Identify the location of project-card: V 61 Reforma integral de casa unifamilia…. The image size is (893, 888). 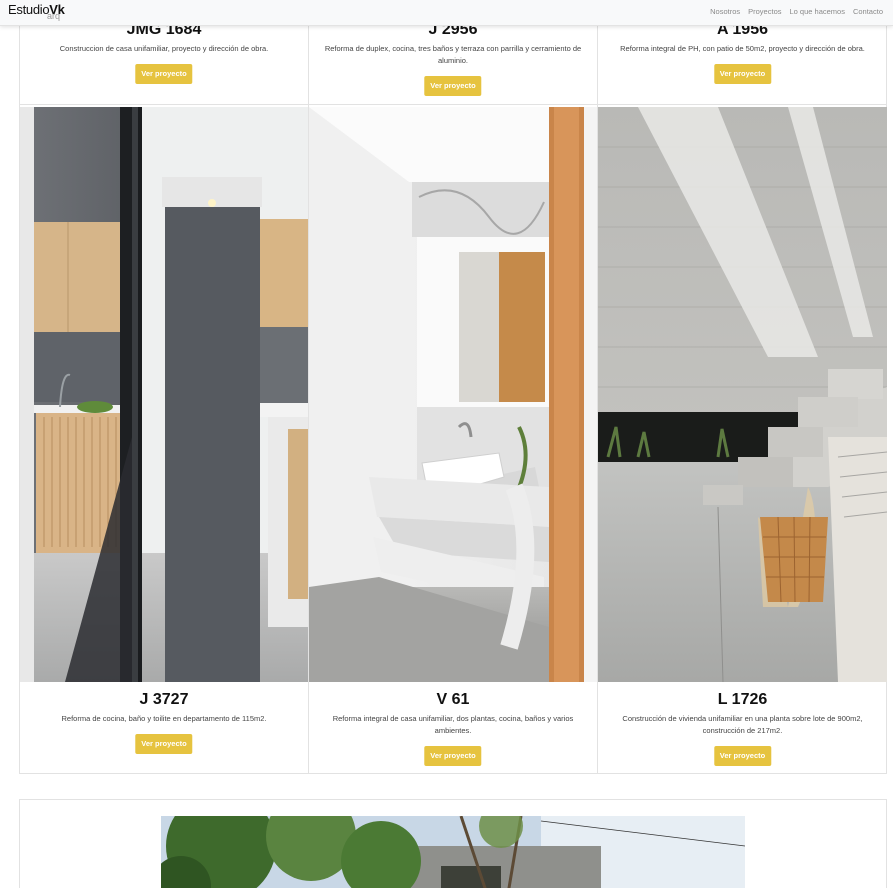
(453, 728).